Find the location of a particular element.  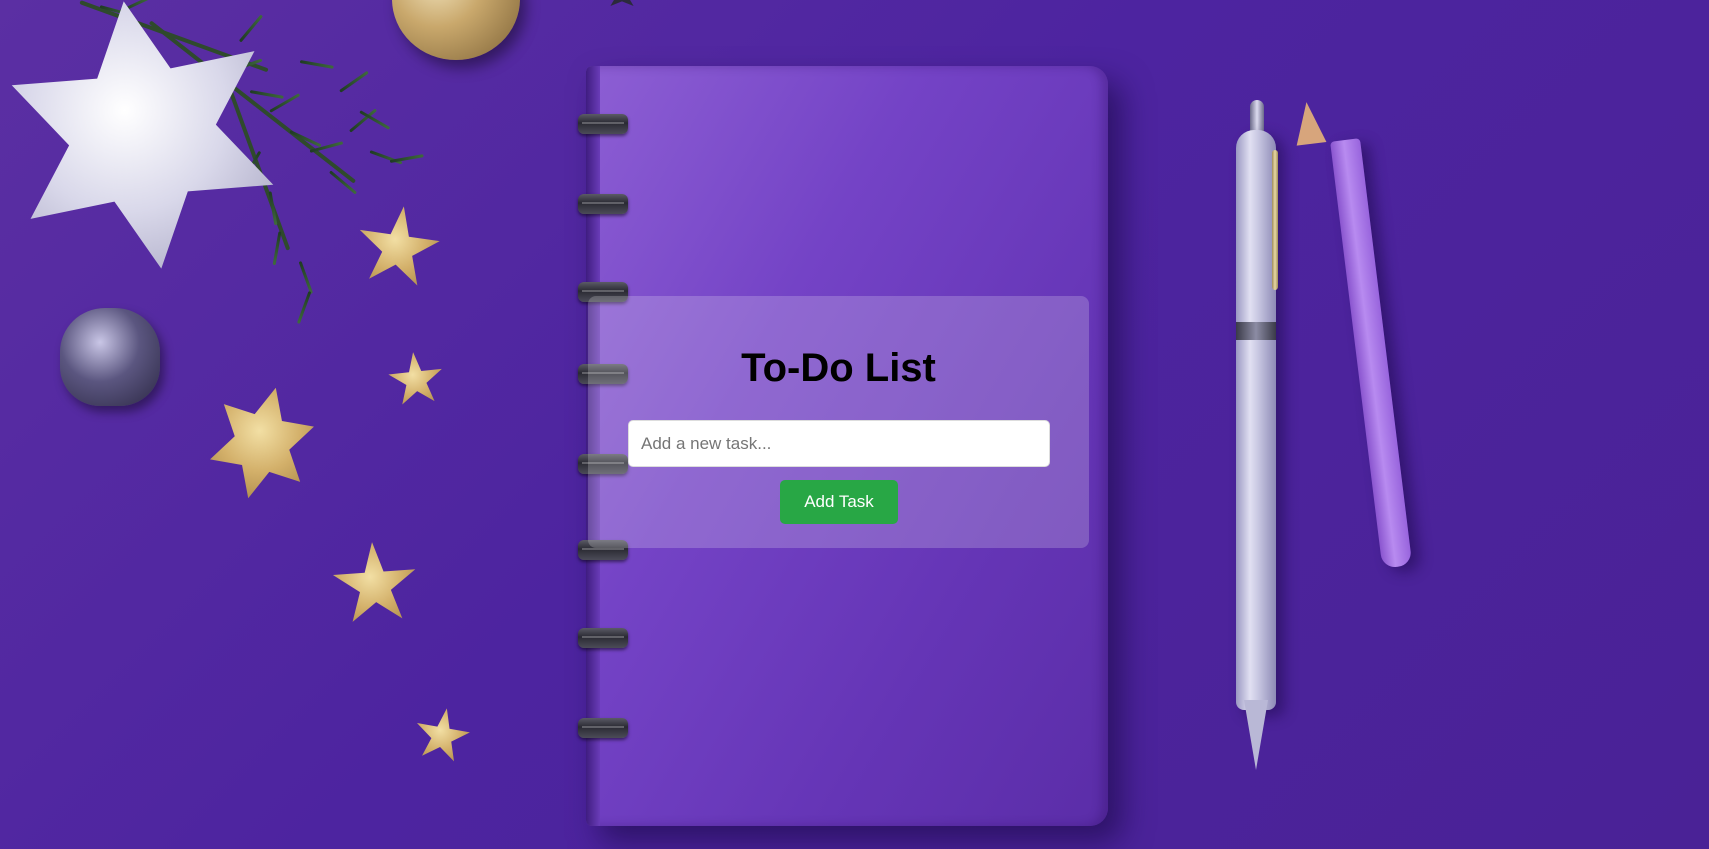

bell-ornament-icon is located at coordinates (110, 357).